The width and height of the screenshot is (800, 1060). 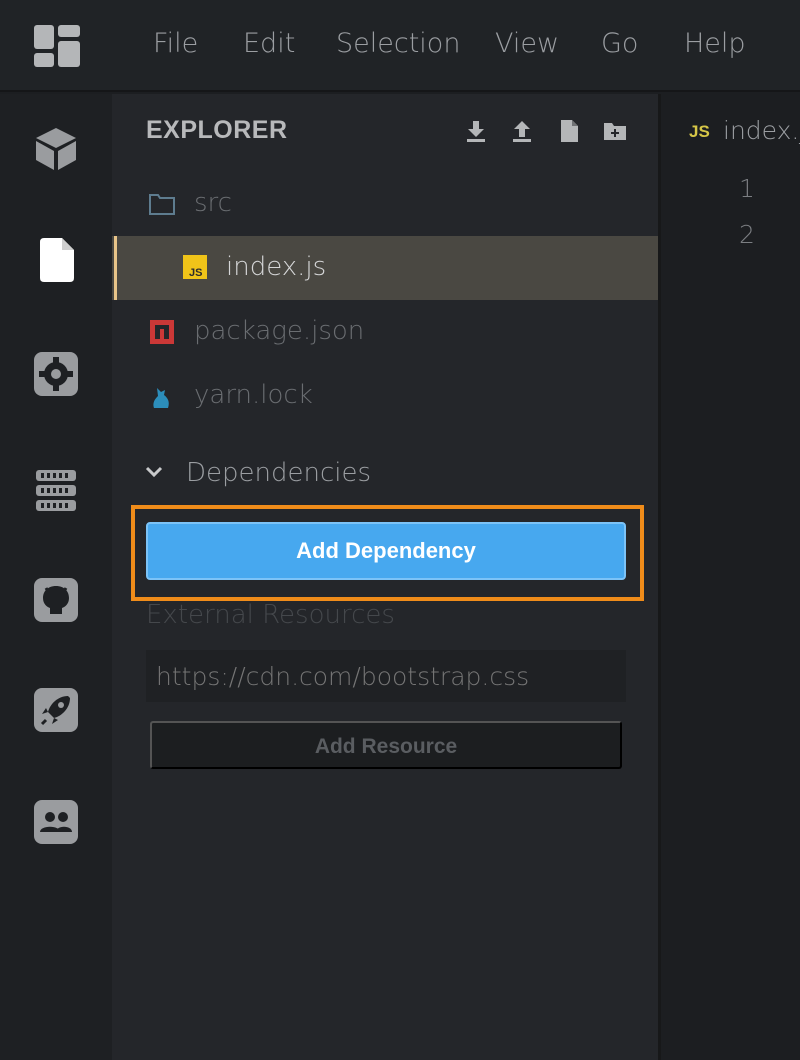 I want to click on gear-icon, so click(x=56, y=374).